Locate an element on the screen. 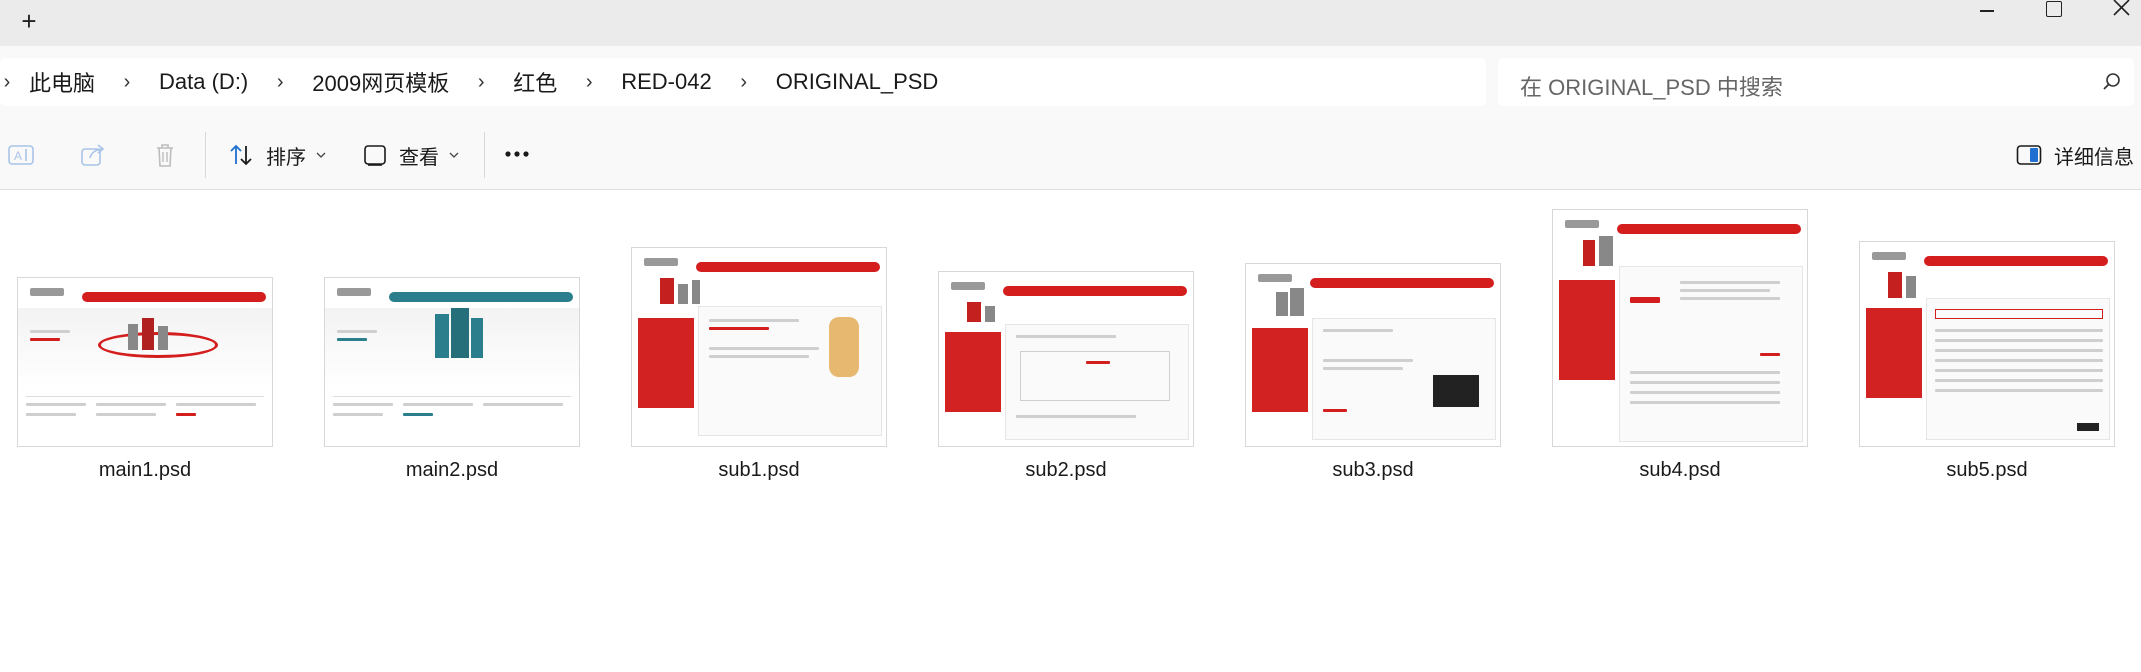  close-button is located at coordinates (2117, 12).